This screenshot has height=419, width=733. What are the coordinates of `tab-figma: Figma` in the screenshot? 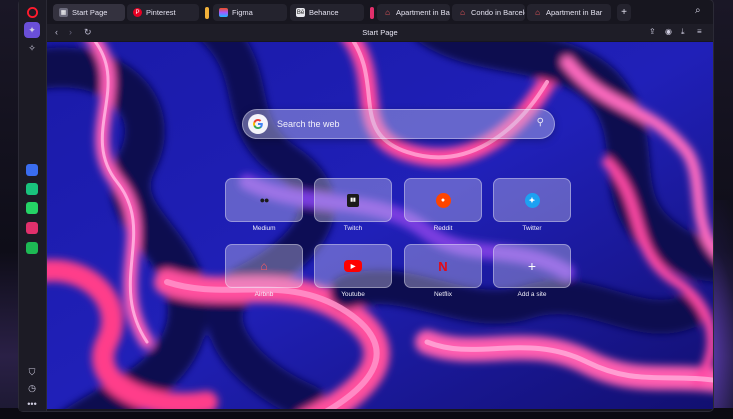 It's located at (250, 12).